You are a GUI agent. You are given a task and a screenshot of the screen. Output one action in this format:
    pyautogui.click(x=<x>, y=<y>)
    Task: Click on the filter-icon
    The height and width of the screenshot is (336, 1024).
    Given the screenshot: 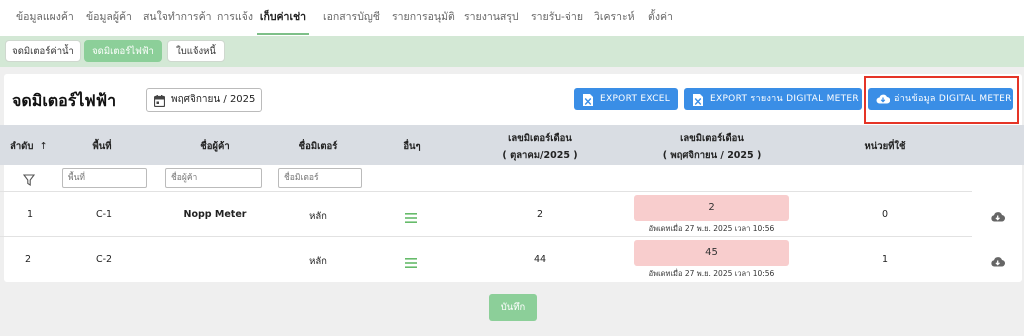 What is the action you would take?
    pyautogui.click(x=29, y=180)
    